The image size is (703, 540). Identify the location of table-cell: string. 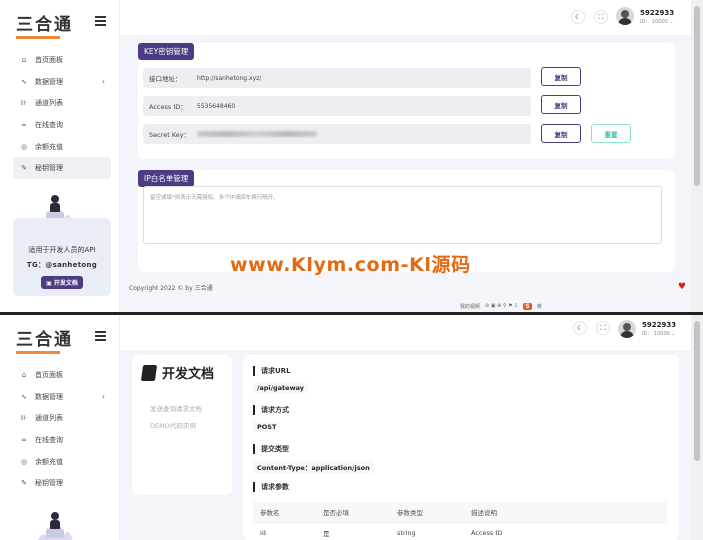
(406, 533).